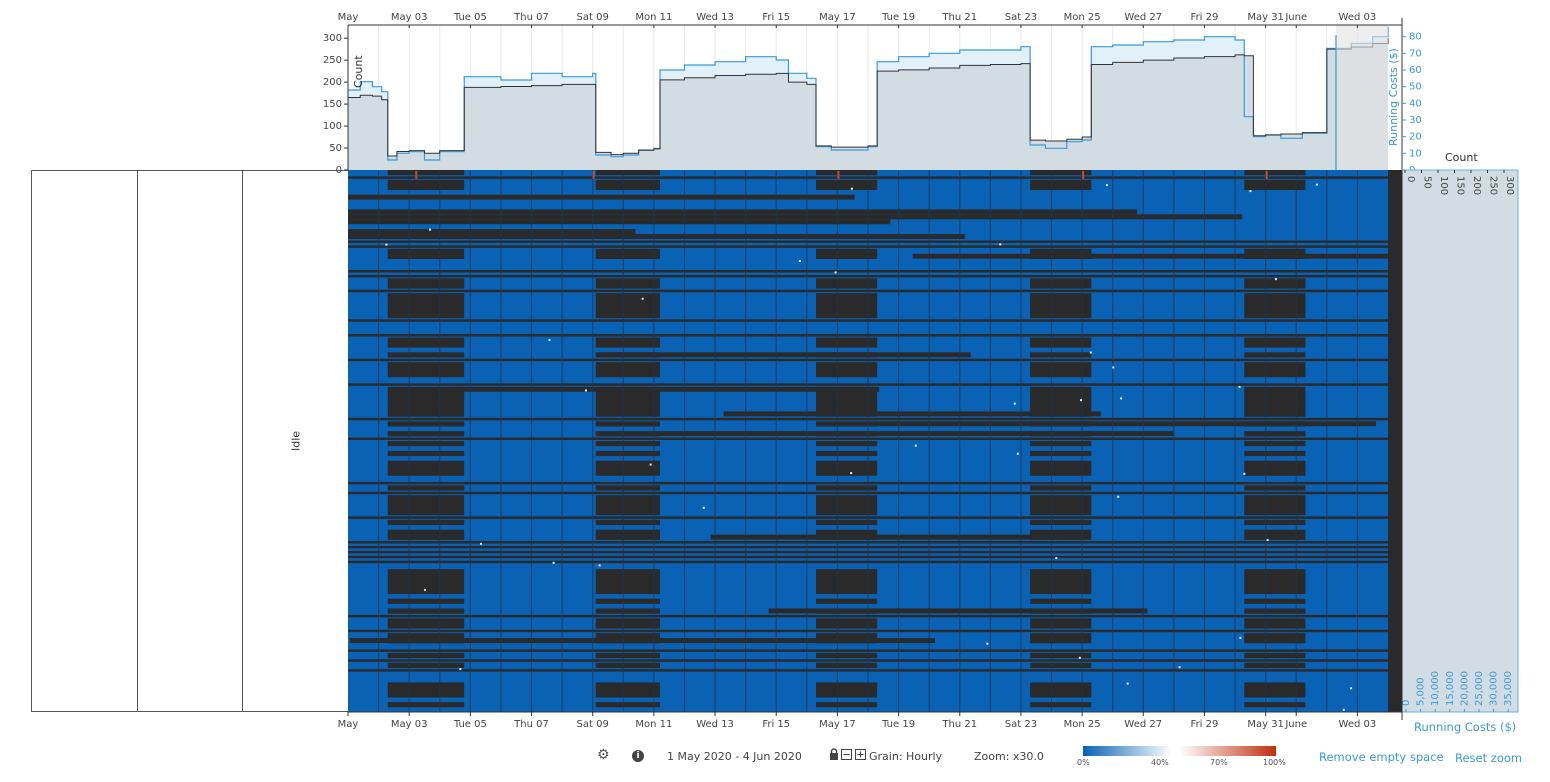  What do you see at coordinates (1219, 762) in the screenshot?
I see `legend-label-70: 70%` at bounding box center [1219, 762].